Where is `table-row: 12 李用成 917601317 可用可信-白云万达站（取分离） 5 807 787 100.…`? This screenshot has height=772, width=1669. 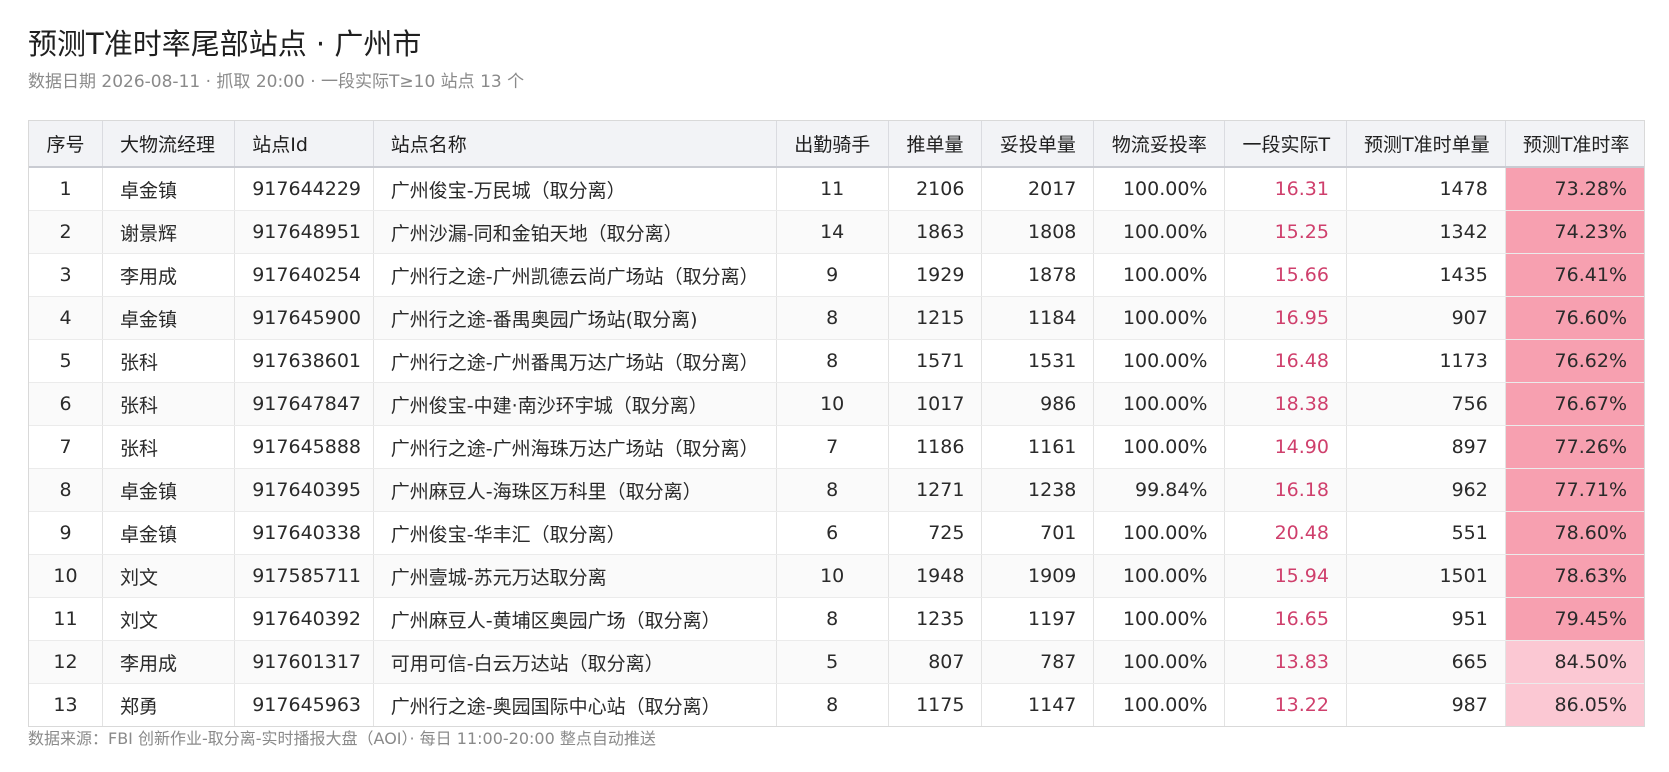 table-row: 12 李用成 917601317 可用可信-白云万达站（取分离） 5 807 787 100.… is located at coordinates (836, 662).